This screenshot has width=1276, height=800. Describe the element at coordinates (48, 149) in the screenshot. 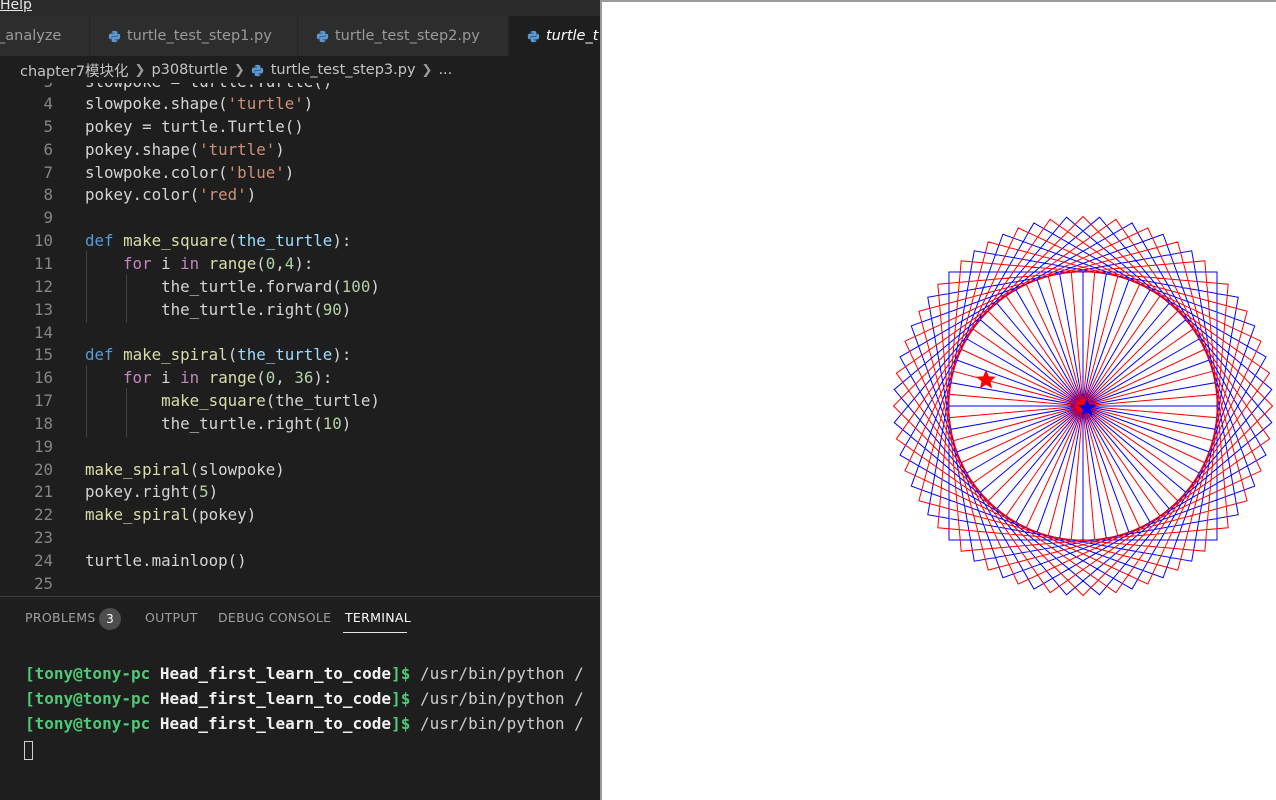

I see `line-number: 6` at that location.